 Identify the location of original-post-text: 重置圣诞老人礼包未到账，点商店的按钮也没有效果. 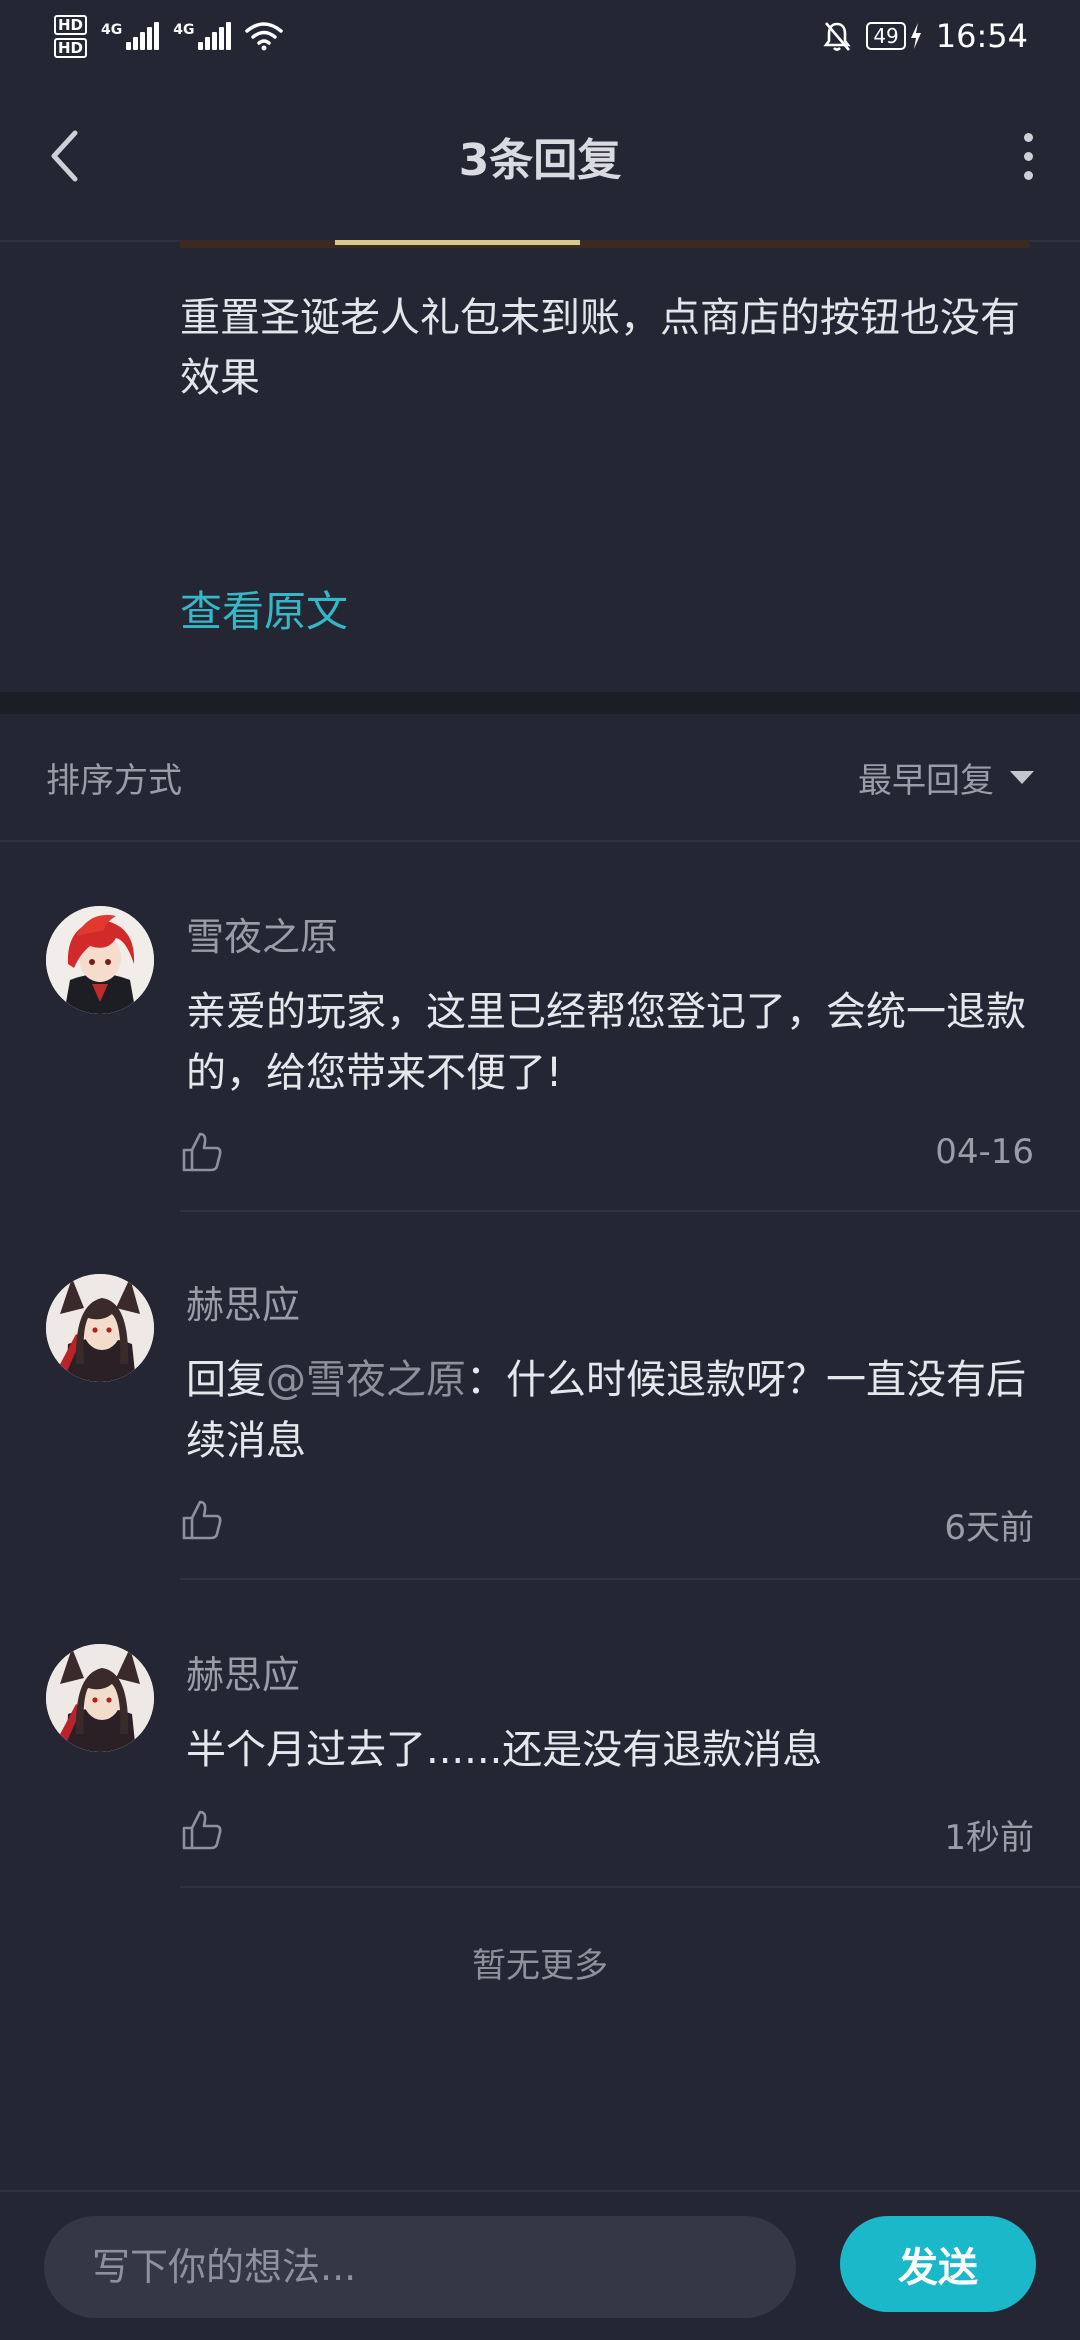
(600, 348).